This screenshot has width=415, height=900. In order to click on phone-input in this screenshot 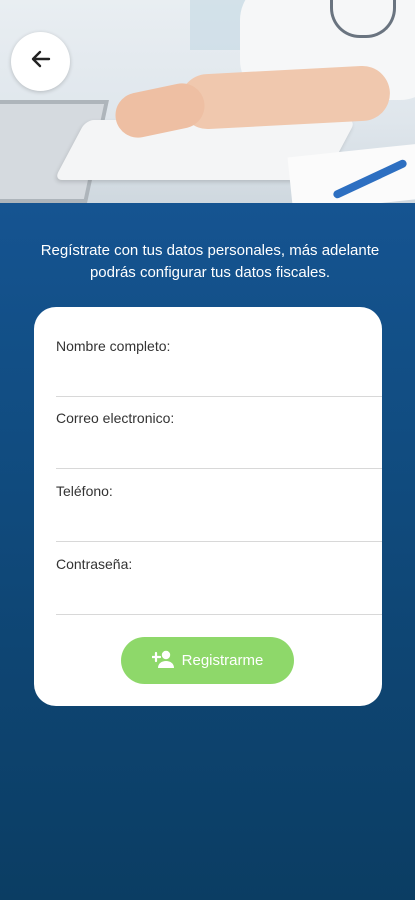, I will do `click(218, 517)`.